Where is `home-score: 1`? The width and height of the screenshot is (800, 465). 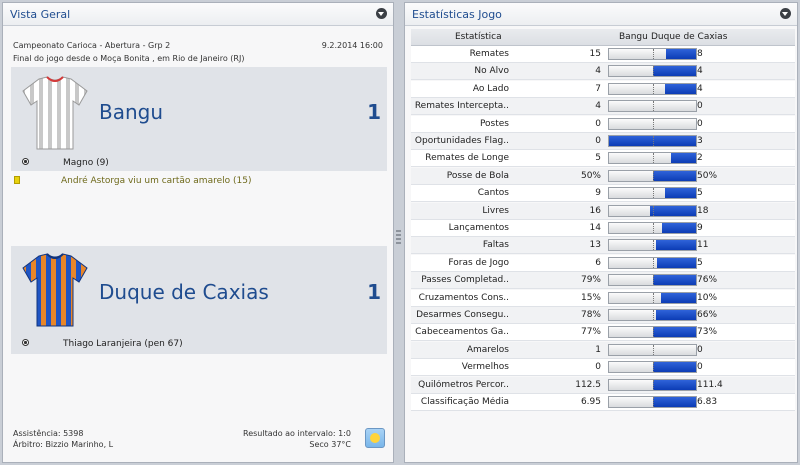
home-score: 1 is located at coordinates (374, 112).